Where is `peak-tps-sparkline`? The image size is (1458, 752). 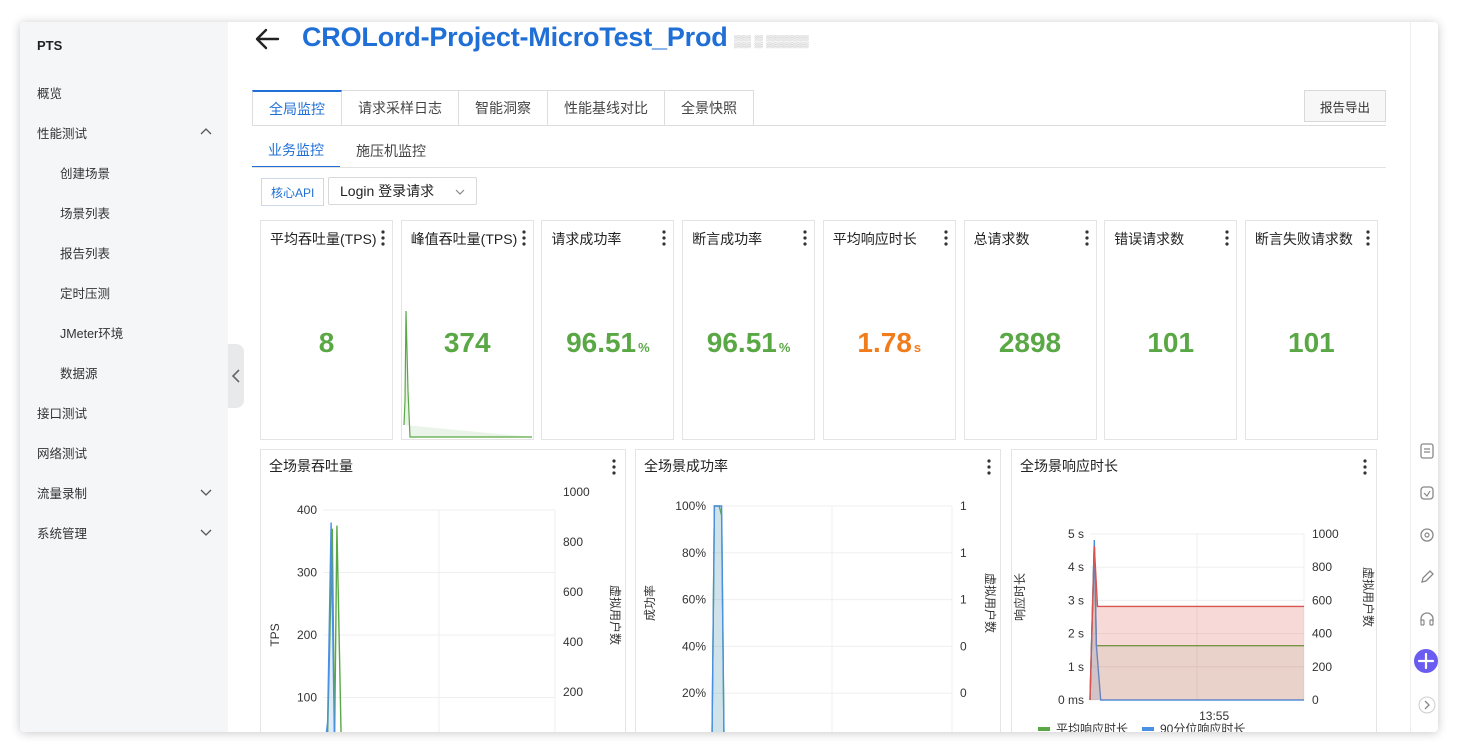
peak-tps-sparkline is located at coordinates (467, 374).